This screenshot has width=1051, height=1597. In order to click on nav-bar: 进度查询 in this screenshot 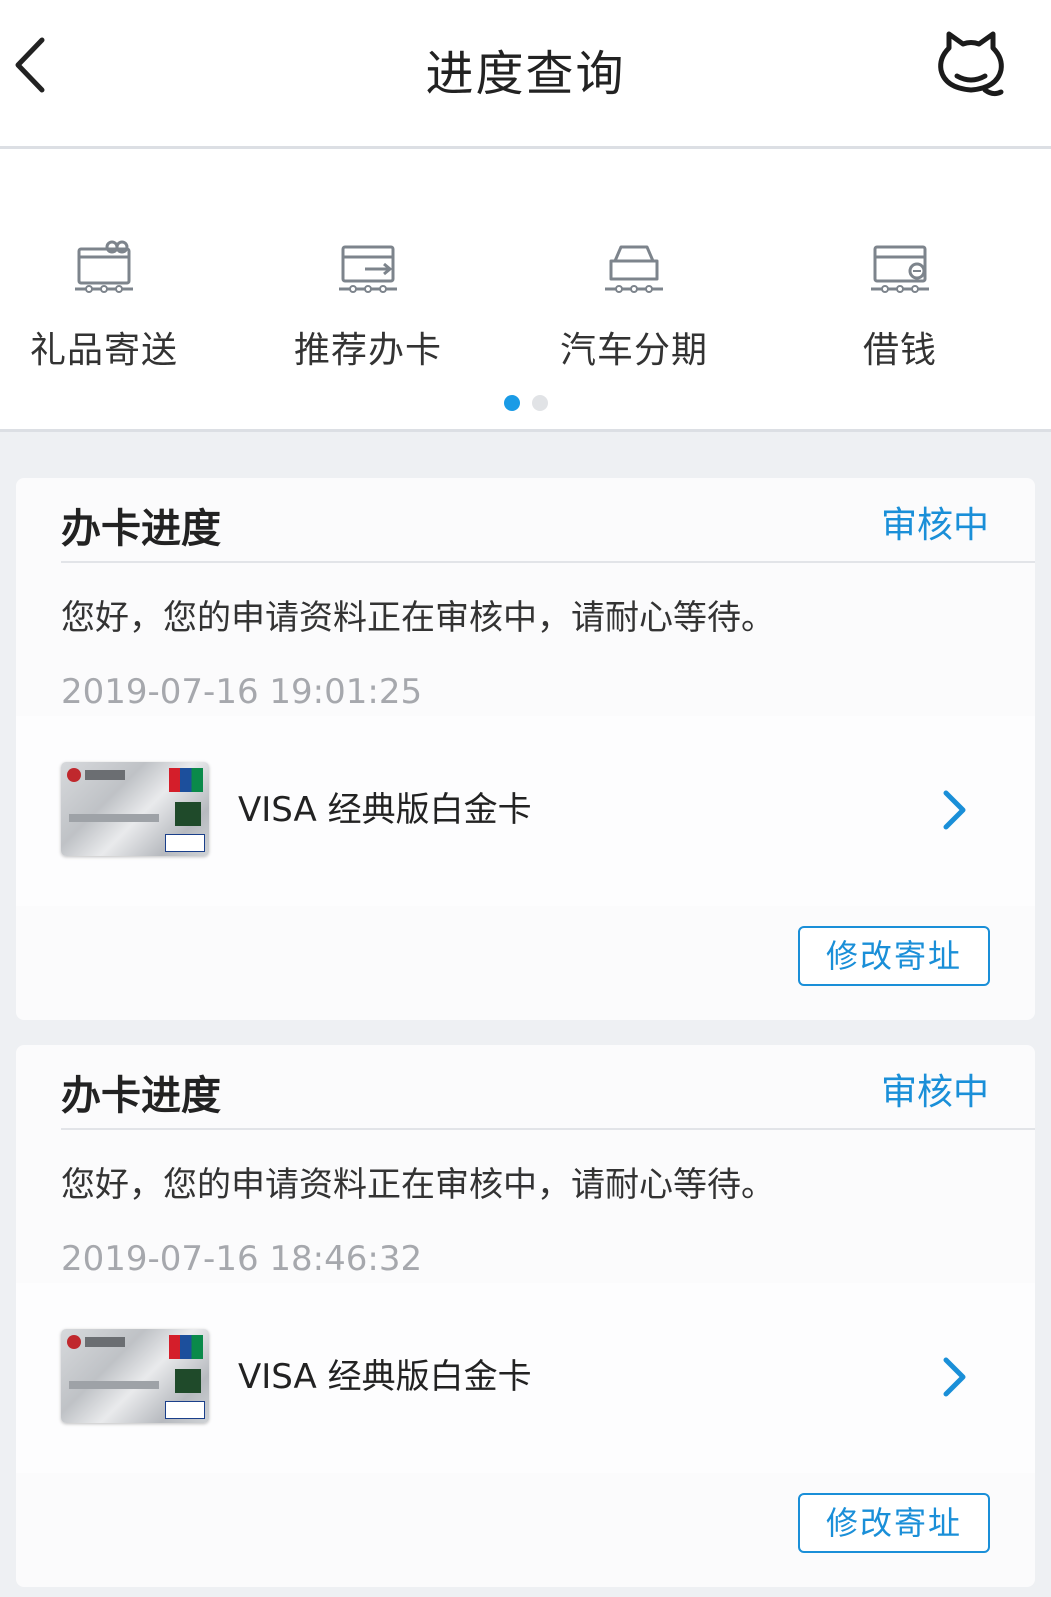, I will do `click(525, 74)`.